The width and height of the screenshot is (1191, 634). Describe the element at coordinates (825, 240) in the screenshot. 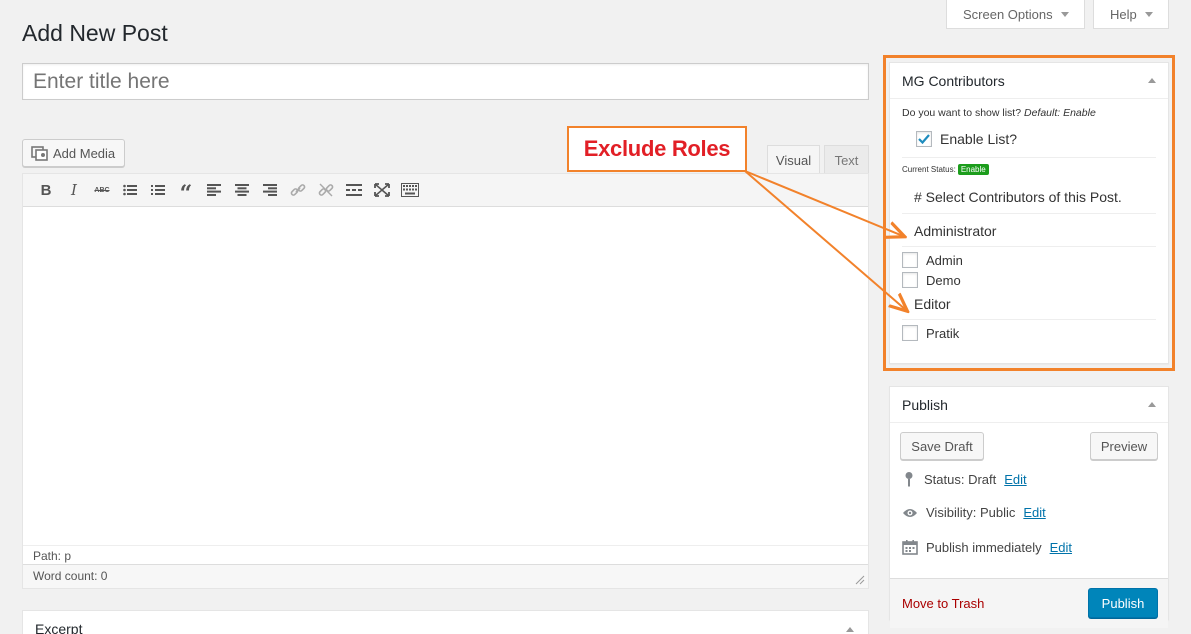

I see `arrow-to-editor` at that location.